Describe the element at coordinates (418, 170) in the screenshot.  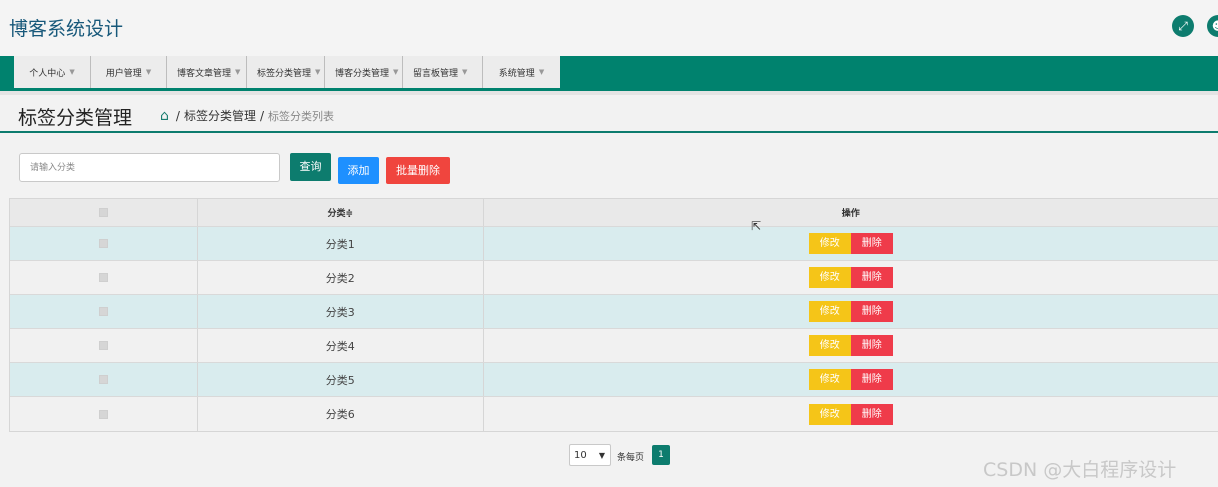
I see `batch-delete-button: 批量删除` at that location.